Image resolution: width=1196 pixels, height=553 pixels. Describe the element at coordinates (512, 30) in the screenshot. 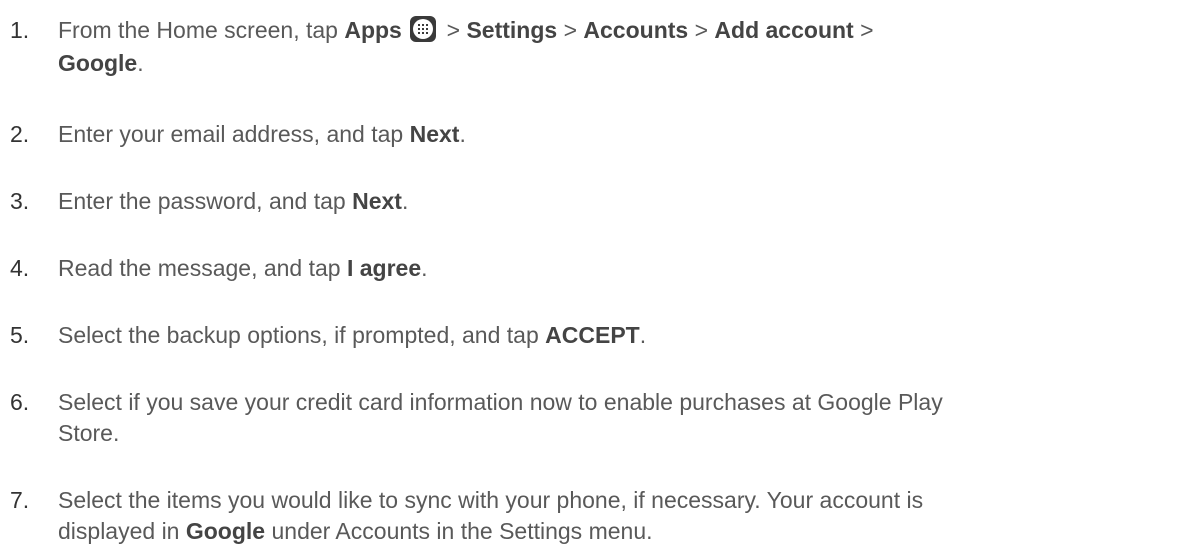

I see `settings-label: Settings` at that location.